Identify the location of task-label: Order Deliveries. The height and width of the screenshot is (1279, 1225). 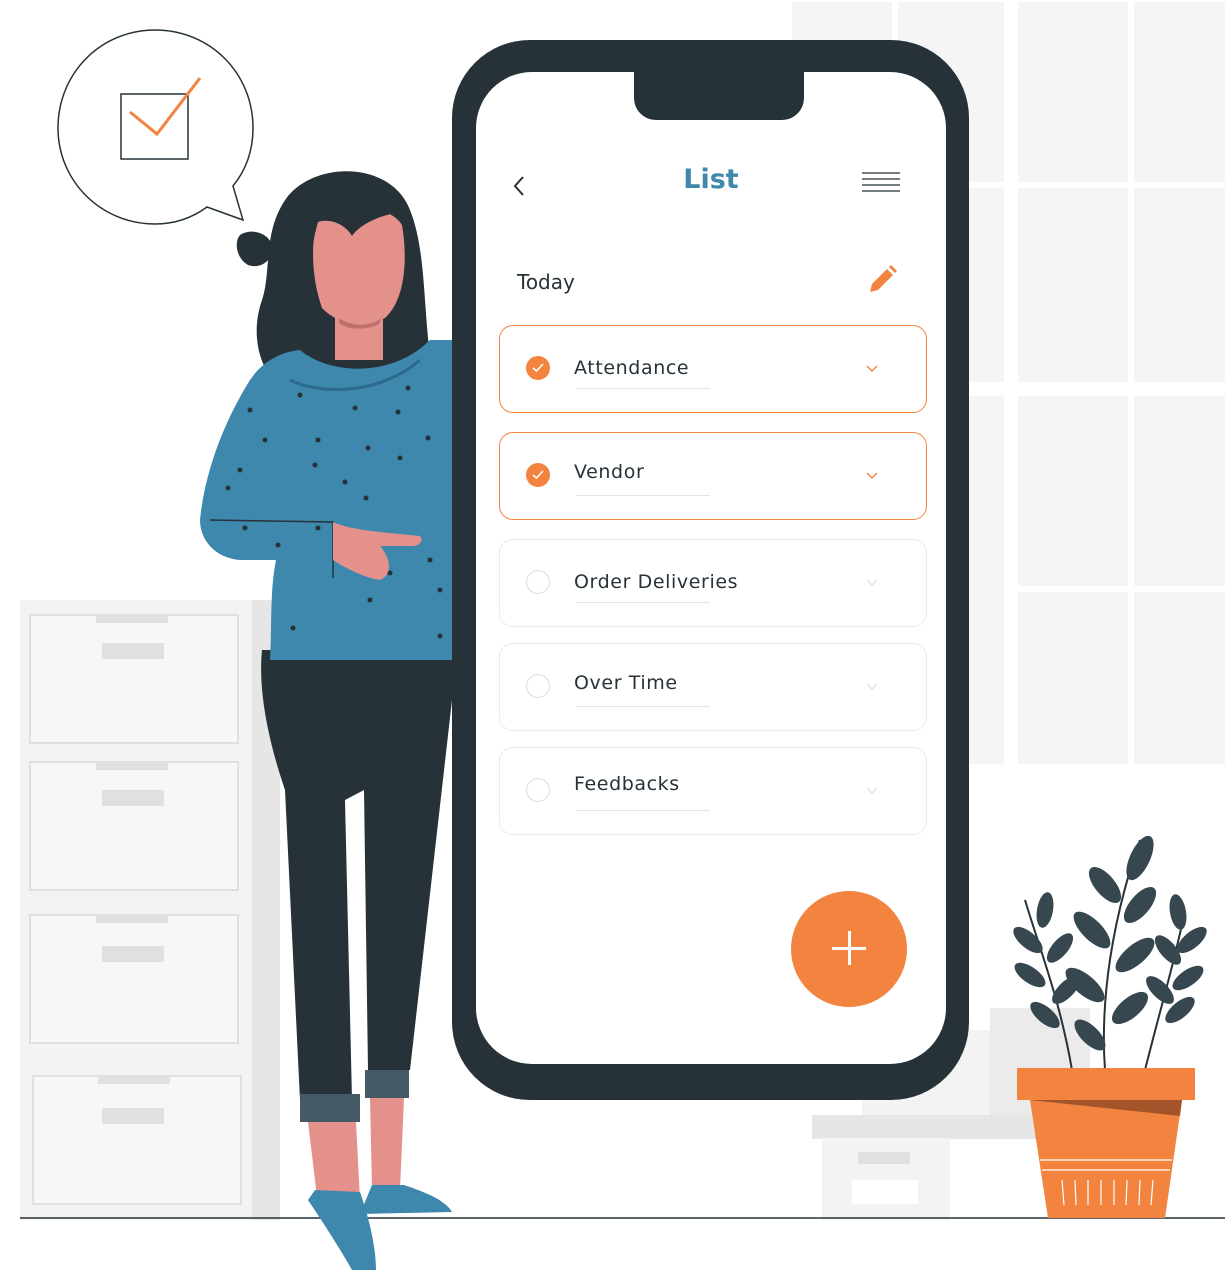
(656, 582).